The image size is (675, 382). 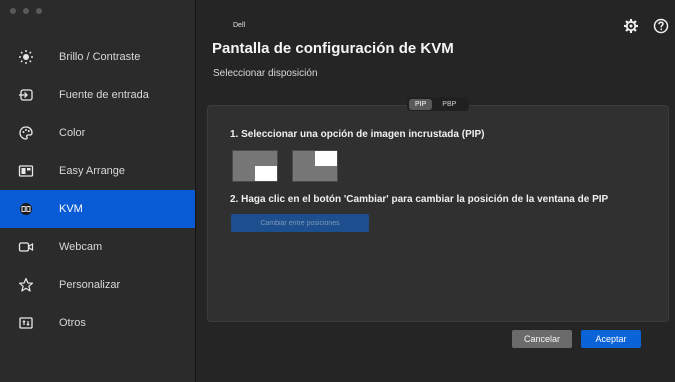 What do you see at coordinates (97, 209) in the screenshot?
I see `sidebar-item-kvm: KVM` at bounding box center [97, 209].